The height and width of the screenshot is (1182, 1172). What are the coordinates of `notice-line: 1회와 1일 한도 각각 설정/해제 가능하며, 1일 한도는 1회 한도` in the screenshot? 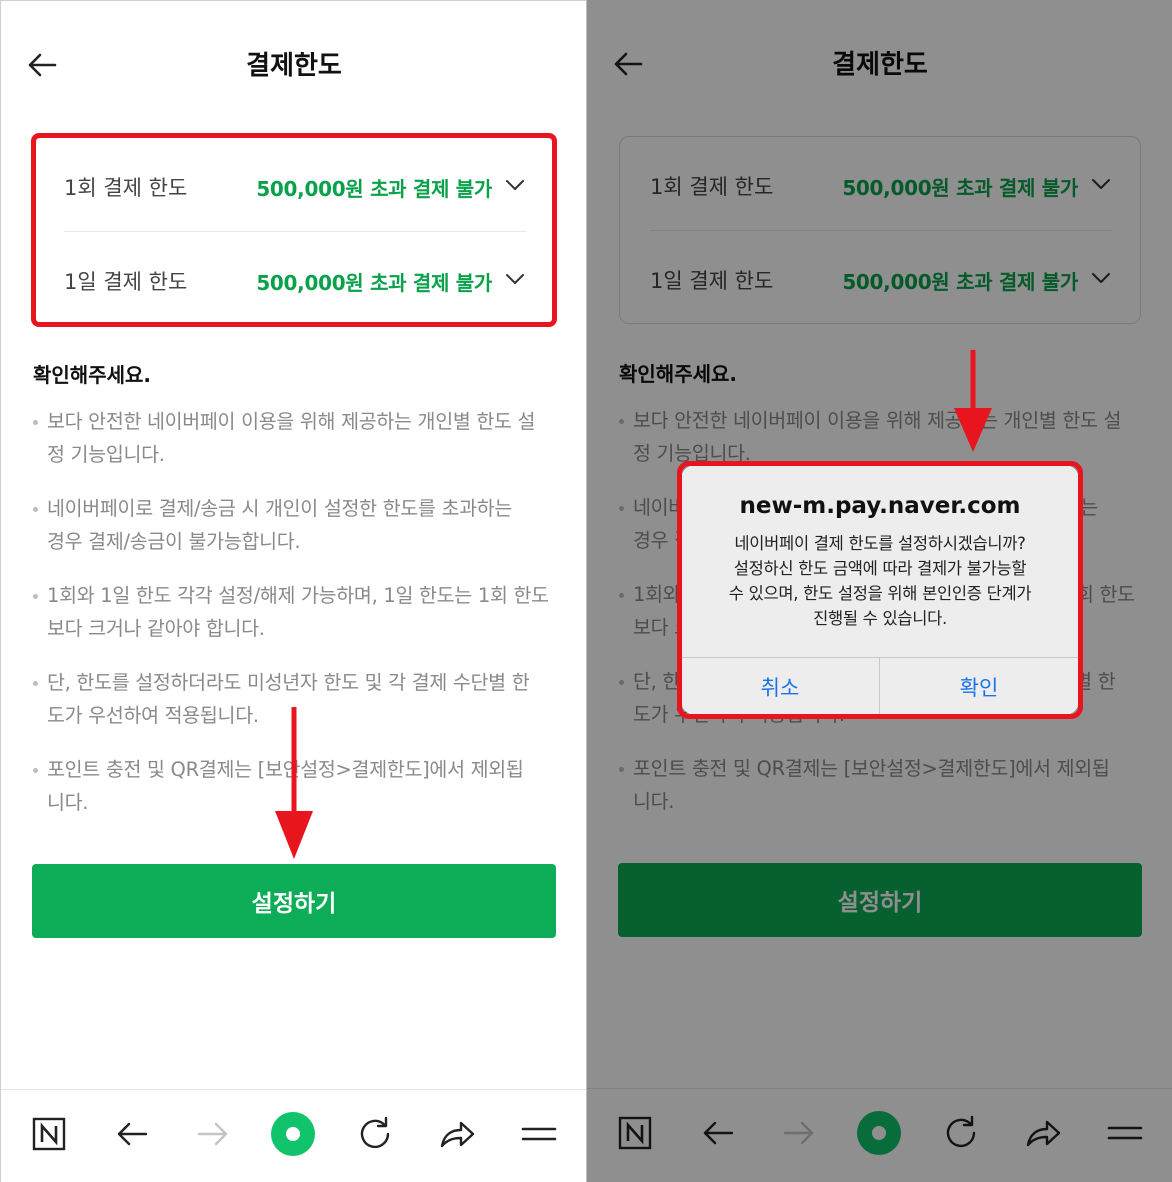 It's located at (298, 595).